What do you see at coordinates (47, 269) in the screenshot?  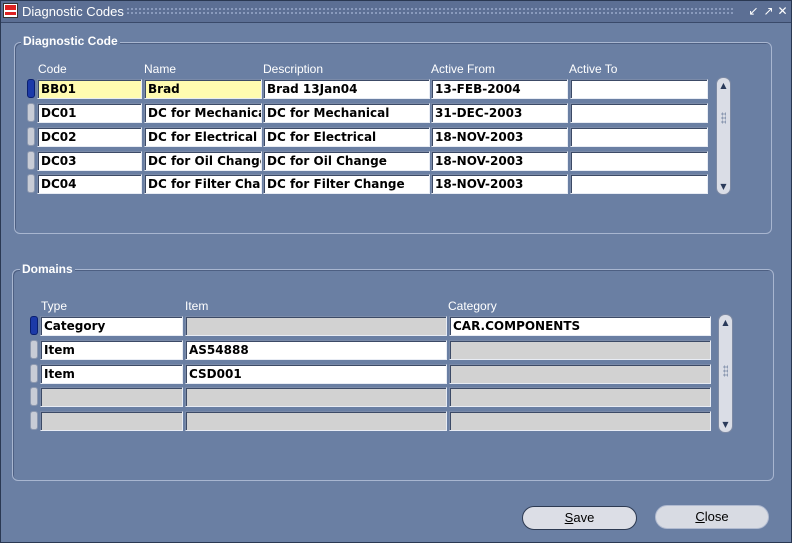 I see `domains-group-title: Domains` at bounding box center [47, 269].